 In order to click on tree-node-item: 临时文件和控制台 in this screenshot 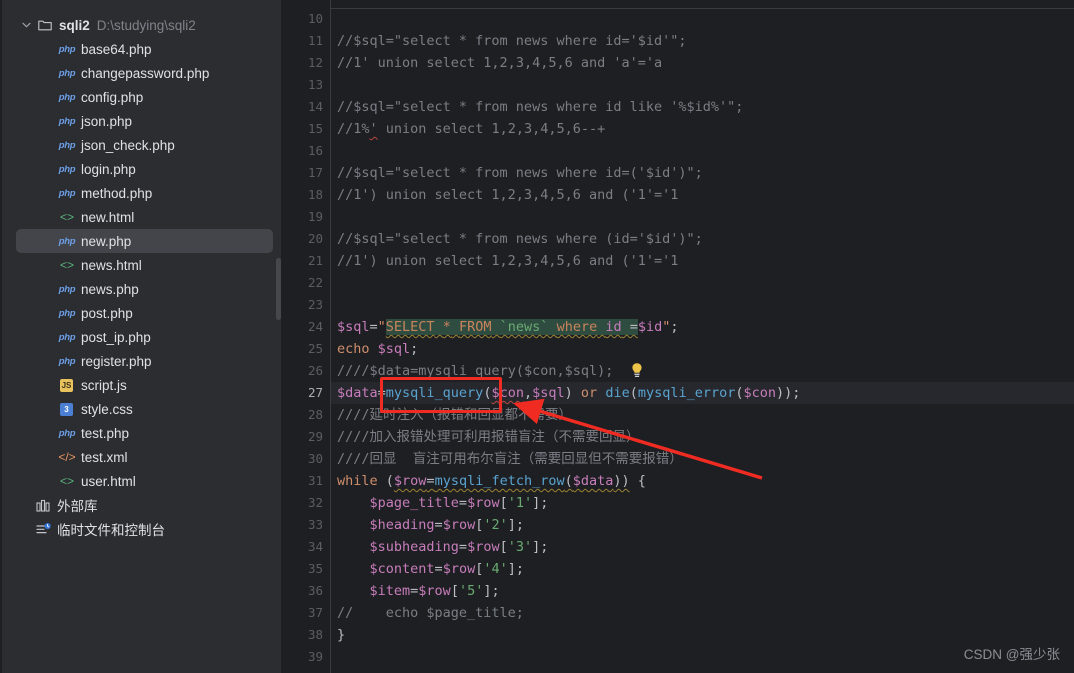, I will do `click(140, 529)`.